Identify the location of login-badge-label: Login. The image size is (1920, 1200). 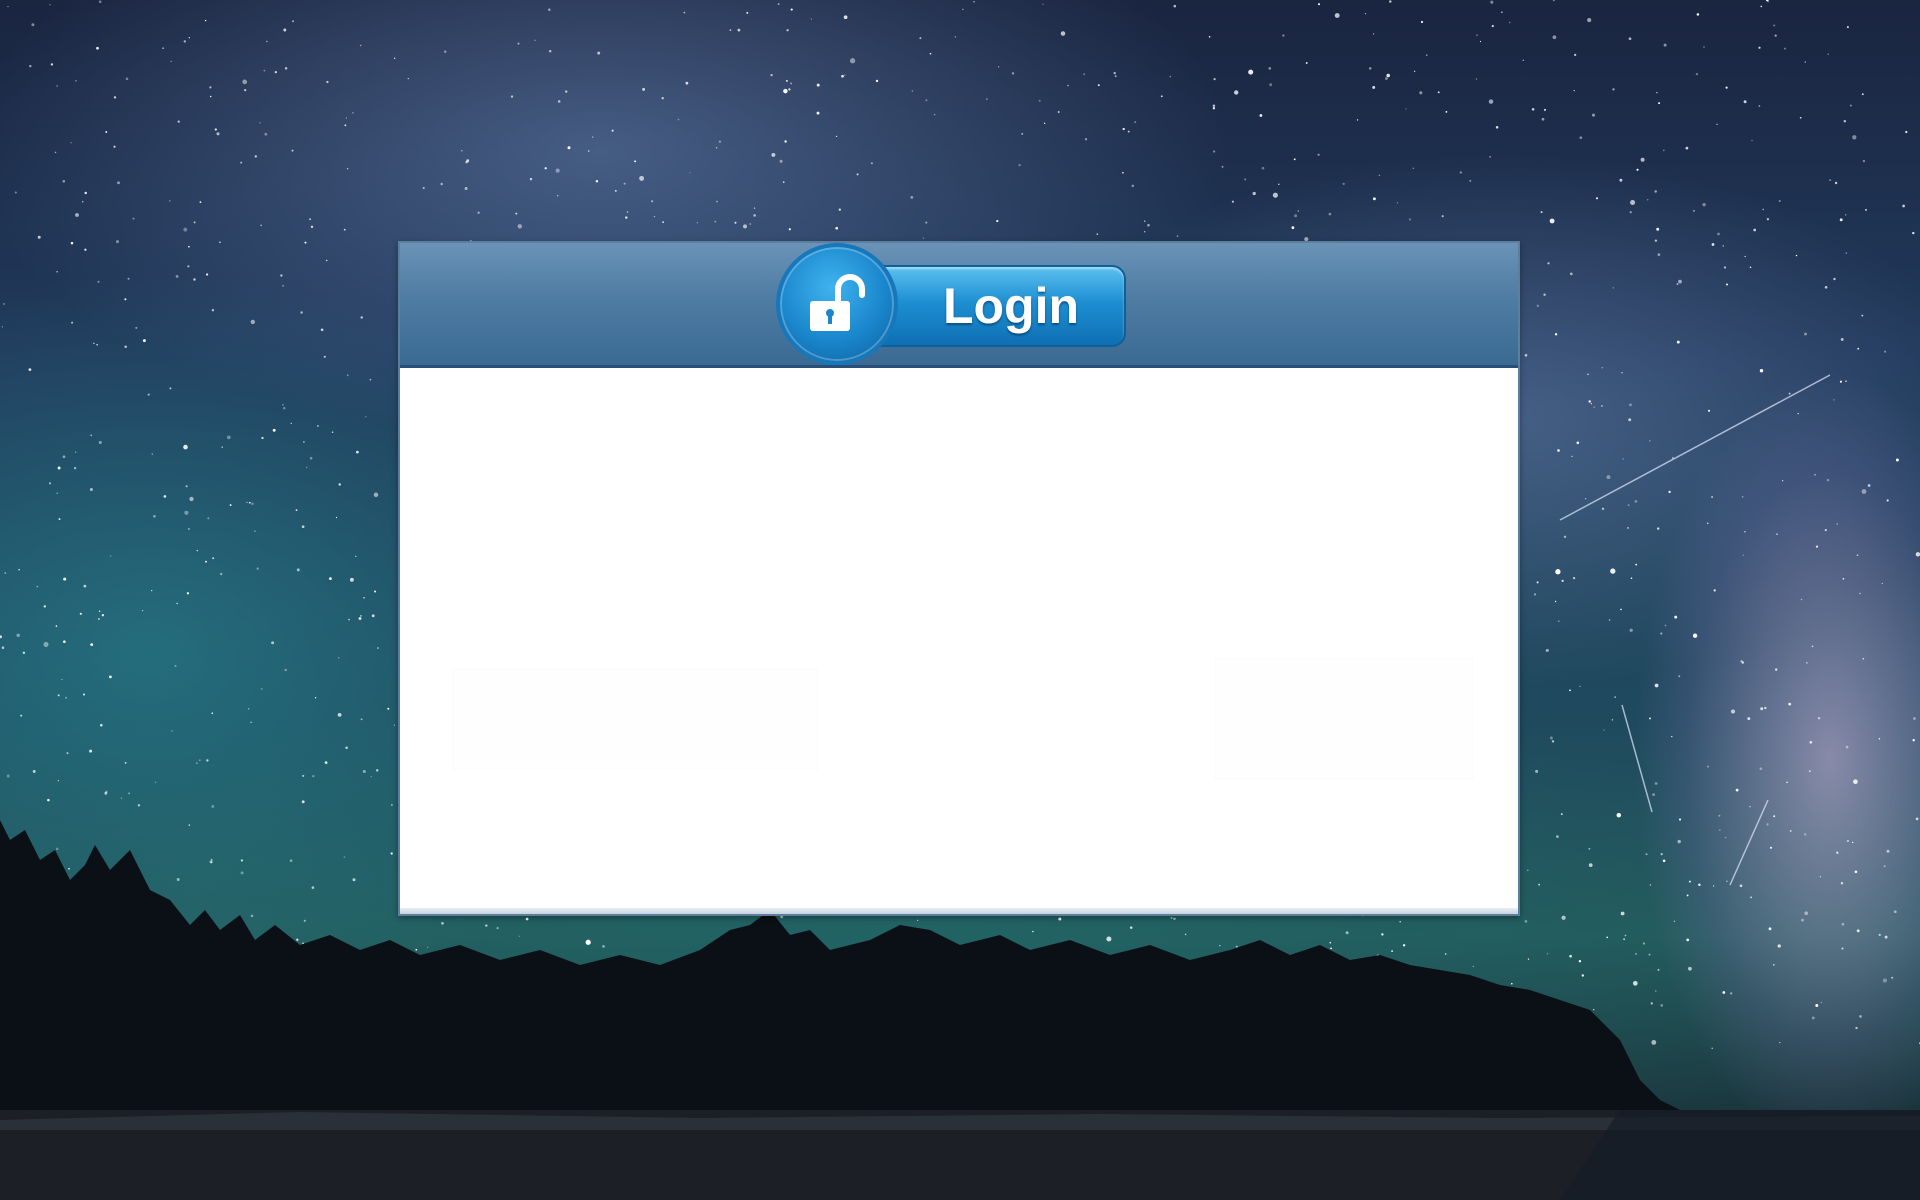
(1011, 306).